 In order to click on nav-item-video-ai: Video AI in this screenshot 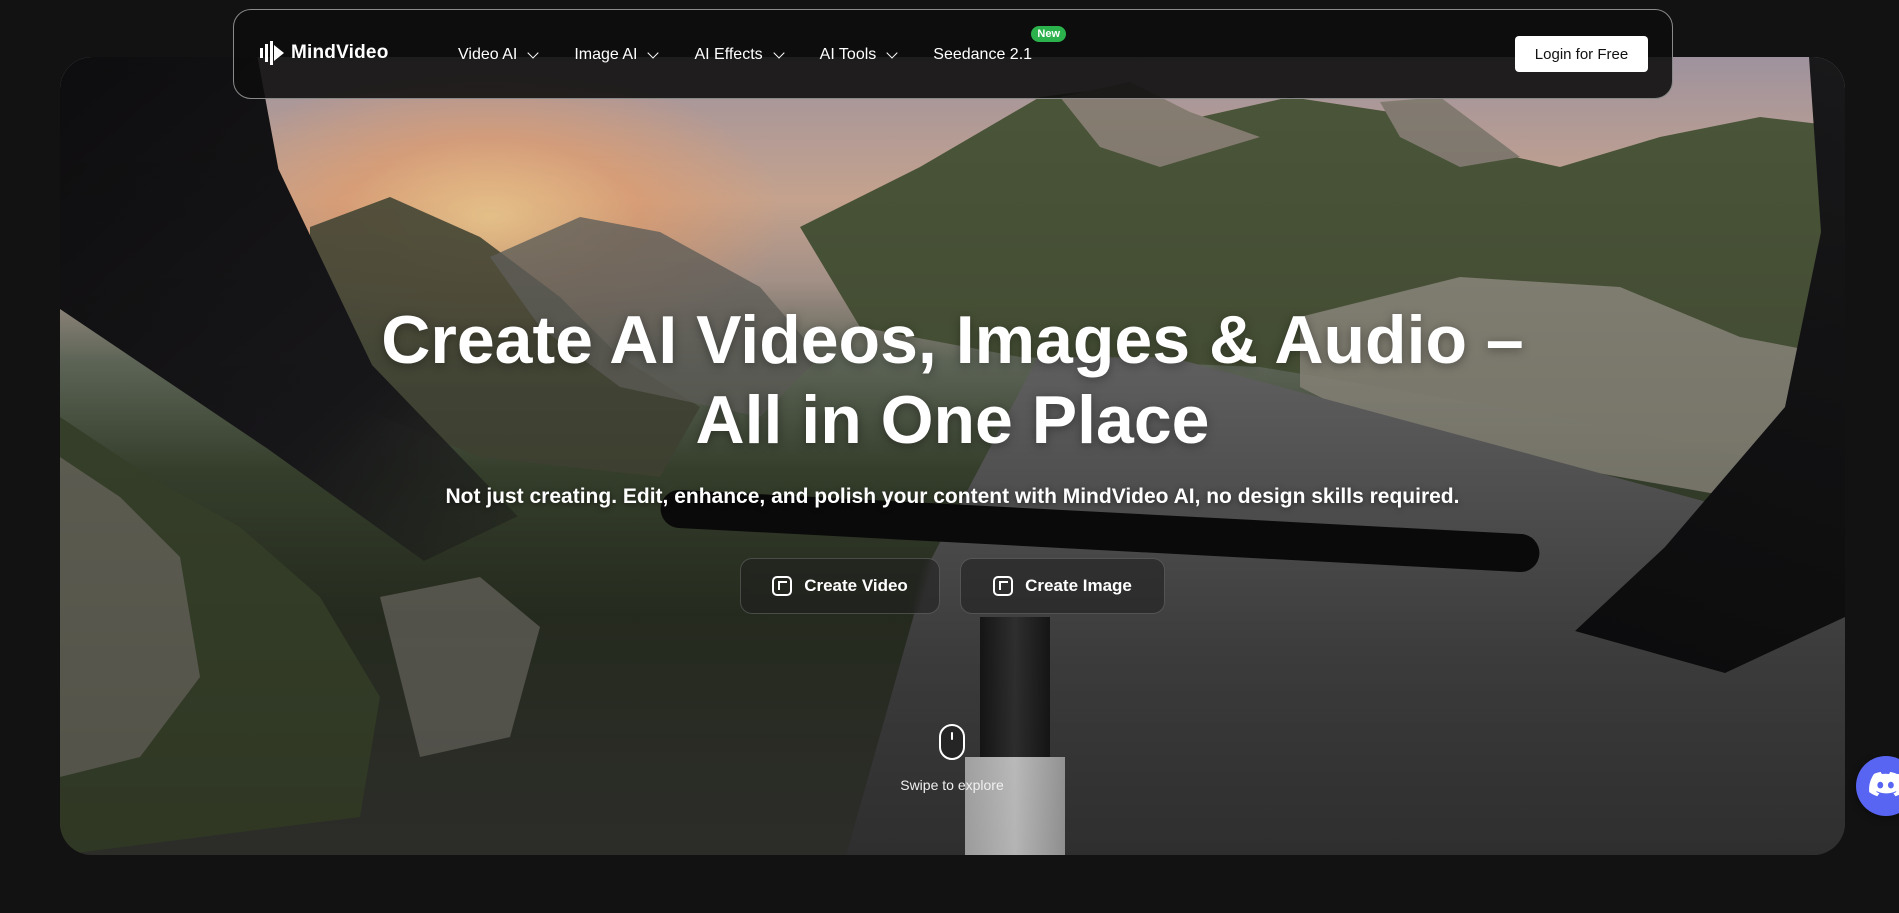, I will do `click(498, 55)`.